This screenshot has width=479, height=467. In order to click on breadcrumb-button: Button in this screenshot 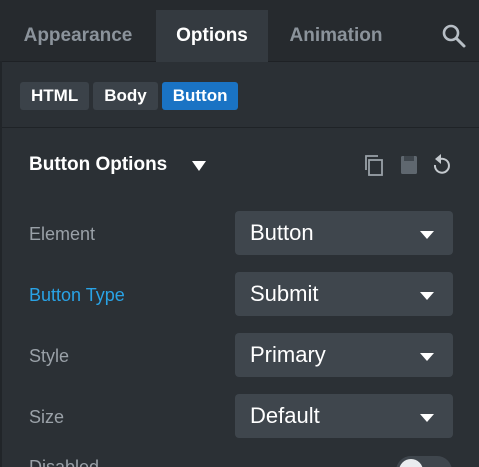, I will do `click(200, 96)`.